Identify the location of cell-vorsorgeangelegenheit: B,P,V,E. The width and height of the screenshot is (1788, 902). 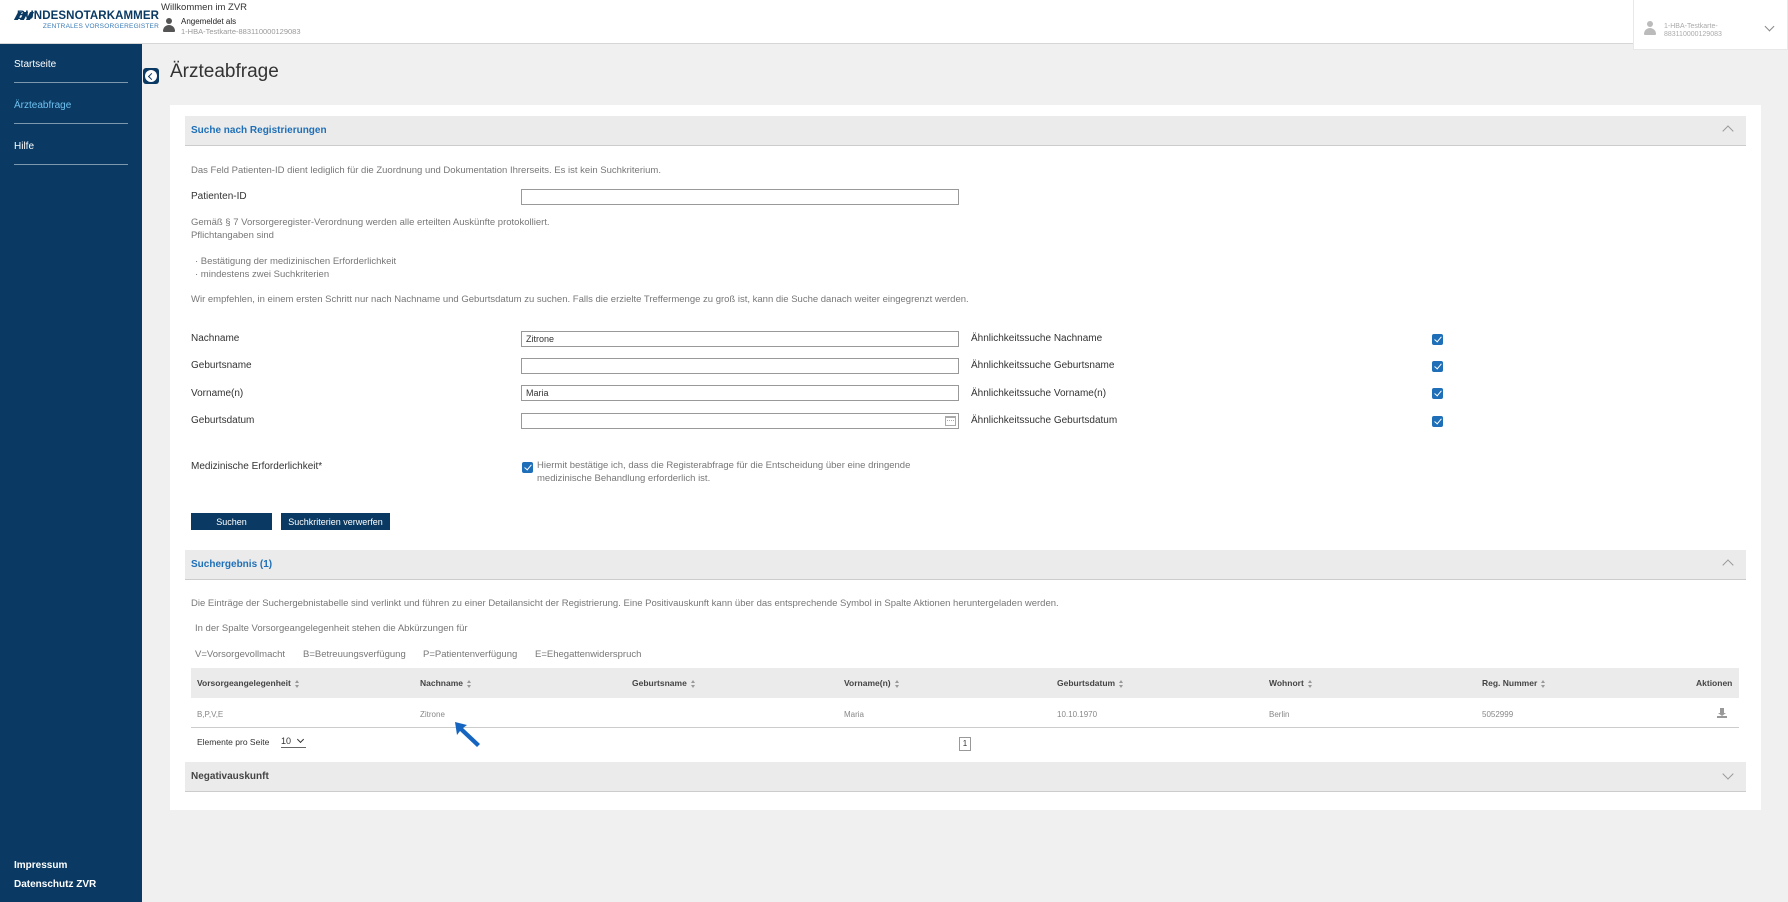
(210, 714).